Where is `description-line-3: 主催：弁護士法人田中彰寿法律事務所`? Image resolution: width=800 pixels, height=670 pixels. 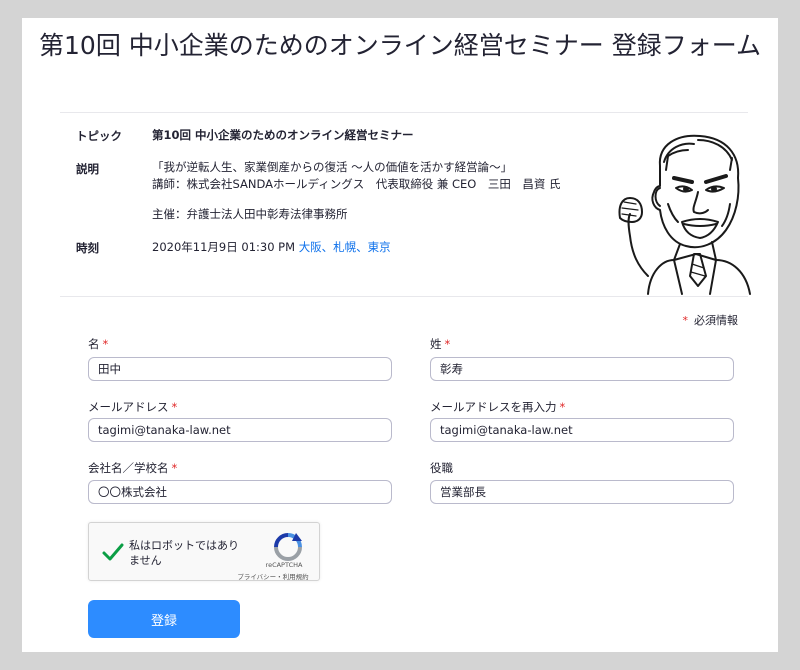
description-line-3: 主催：弁護士法人田中彰寿法律事務所 is located at coordinates (250, 214).